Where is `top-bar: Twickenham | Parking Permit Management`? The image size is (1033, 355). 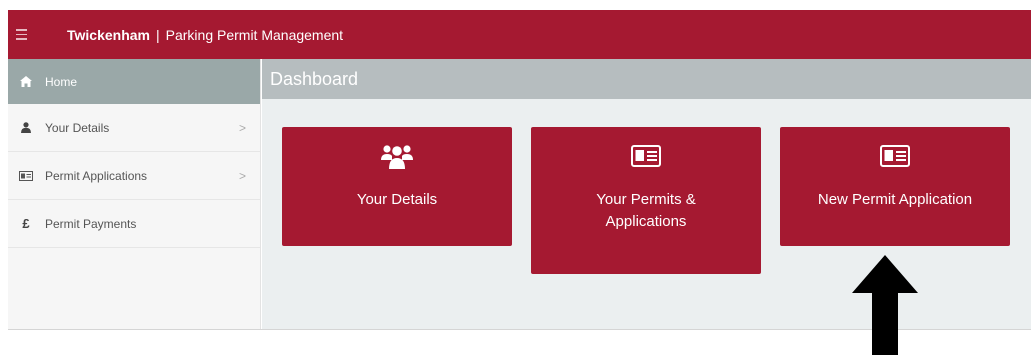
top-bar: Twickenham | Parking Permit Management is located at coordinates (519, 34).